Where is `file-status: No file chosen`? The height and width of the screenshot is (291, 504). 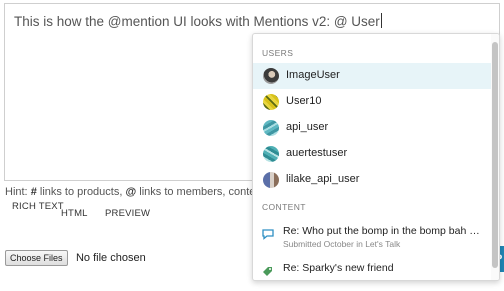 file-status: No file chosen is located at coordinates (110, 257).